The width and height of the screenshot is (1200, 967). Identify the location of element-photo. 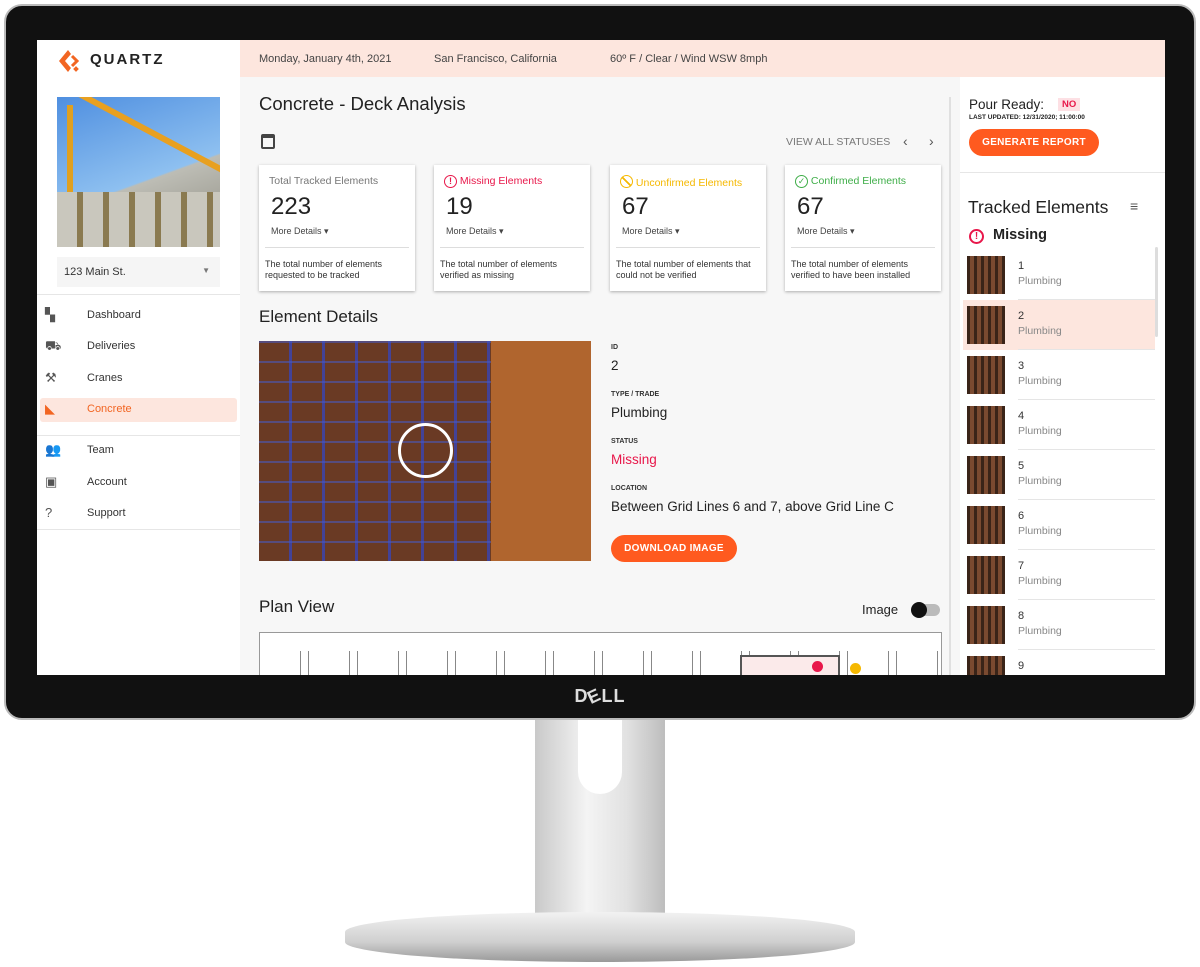
(425, 451).